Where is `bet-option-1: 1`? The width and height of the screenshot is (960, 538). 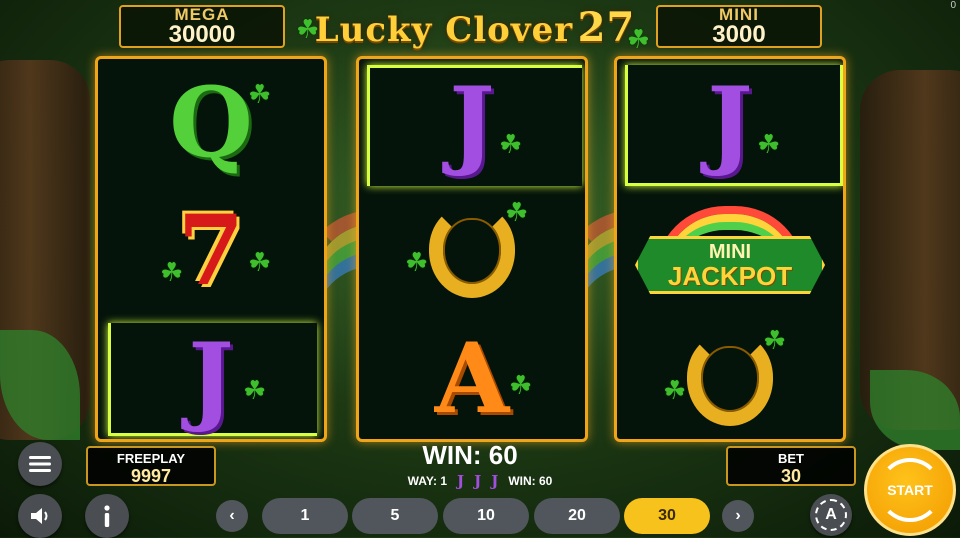
bet-option-1: 1 is located at coordinates (305, 516).